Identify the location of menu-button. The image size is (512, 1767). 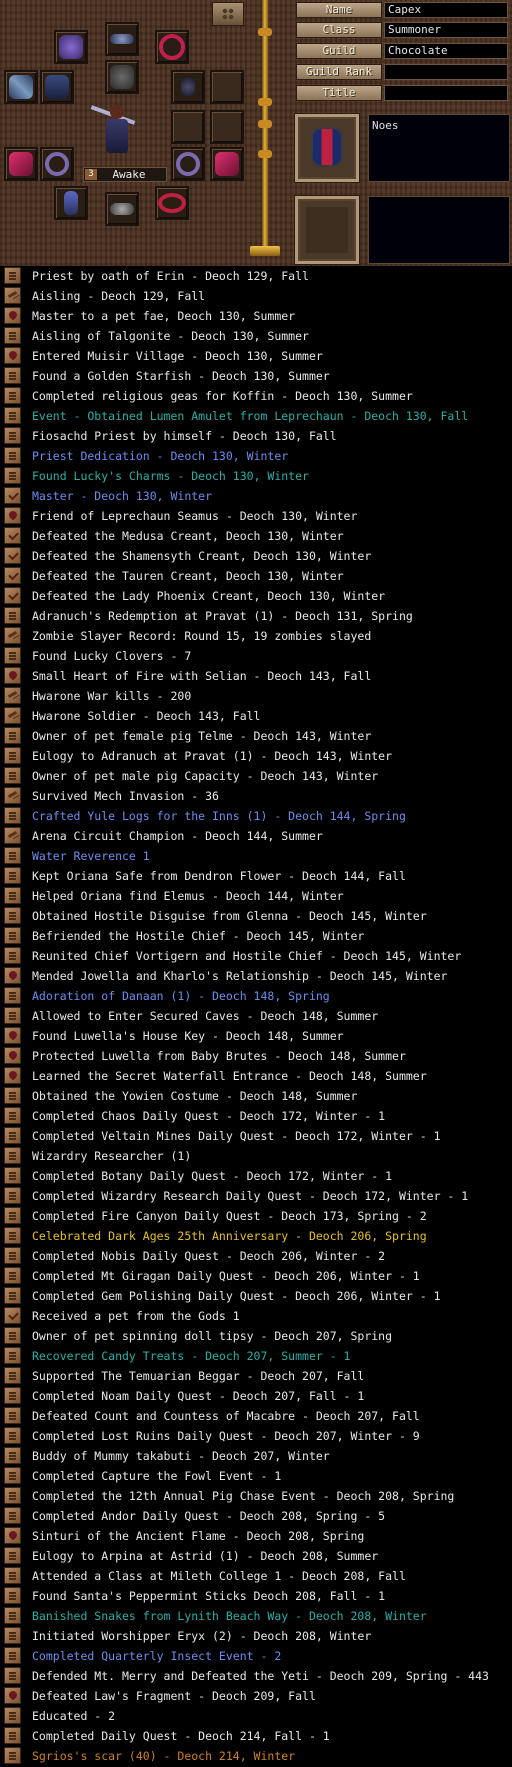
(228, 14).